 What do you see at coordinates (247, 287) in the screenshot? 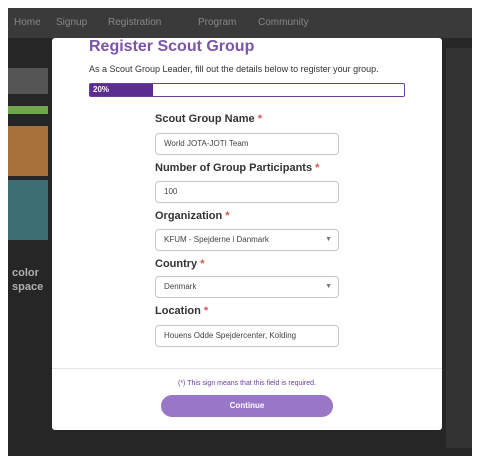
I see `country-select: Denmark ▼` at bounding box center [247, 287].